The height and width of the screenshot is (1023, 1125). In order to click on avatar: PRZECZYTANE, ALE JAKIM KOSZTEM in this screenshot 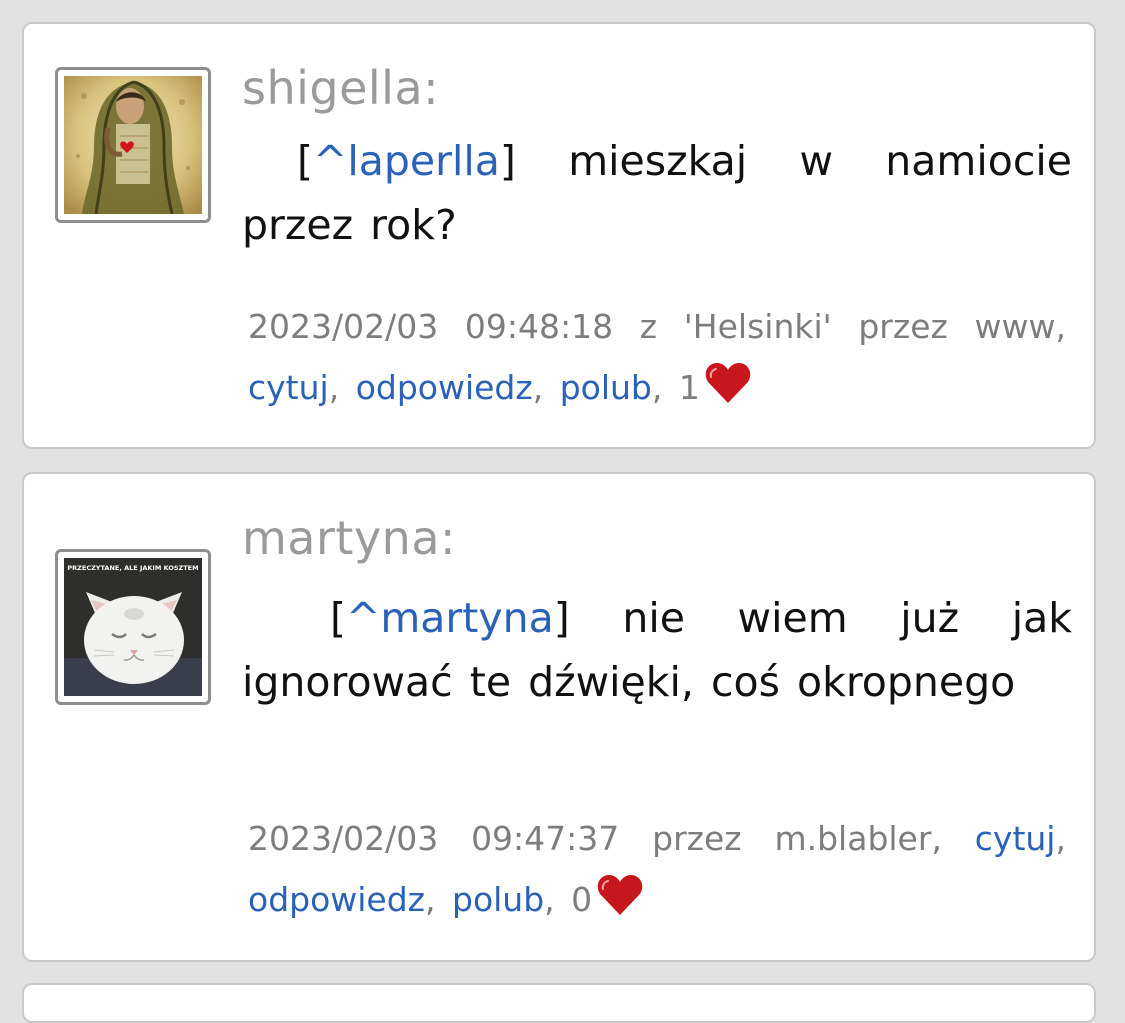, I will do `click(133, 627)`.